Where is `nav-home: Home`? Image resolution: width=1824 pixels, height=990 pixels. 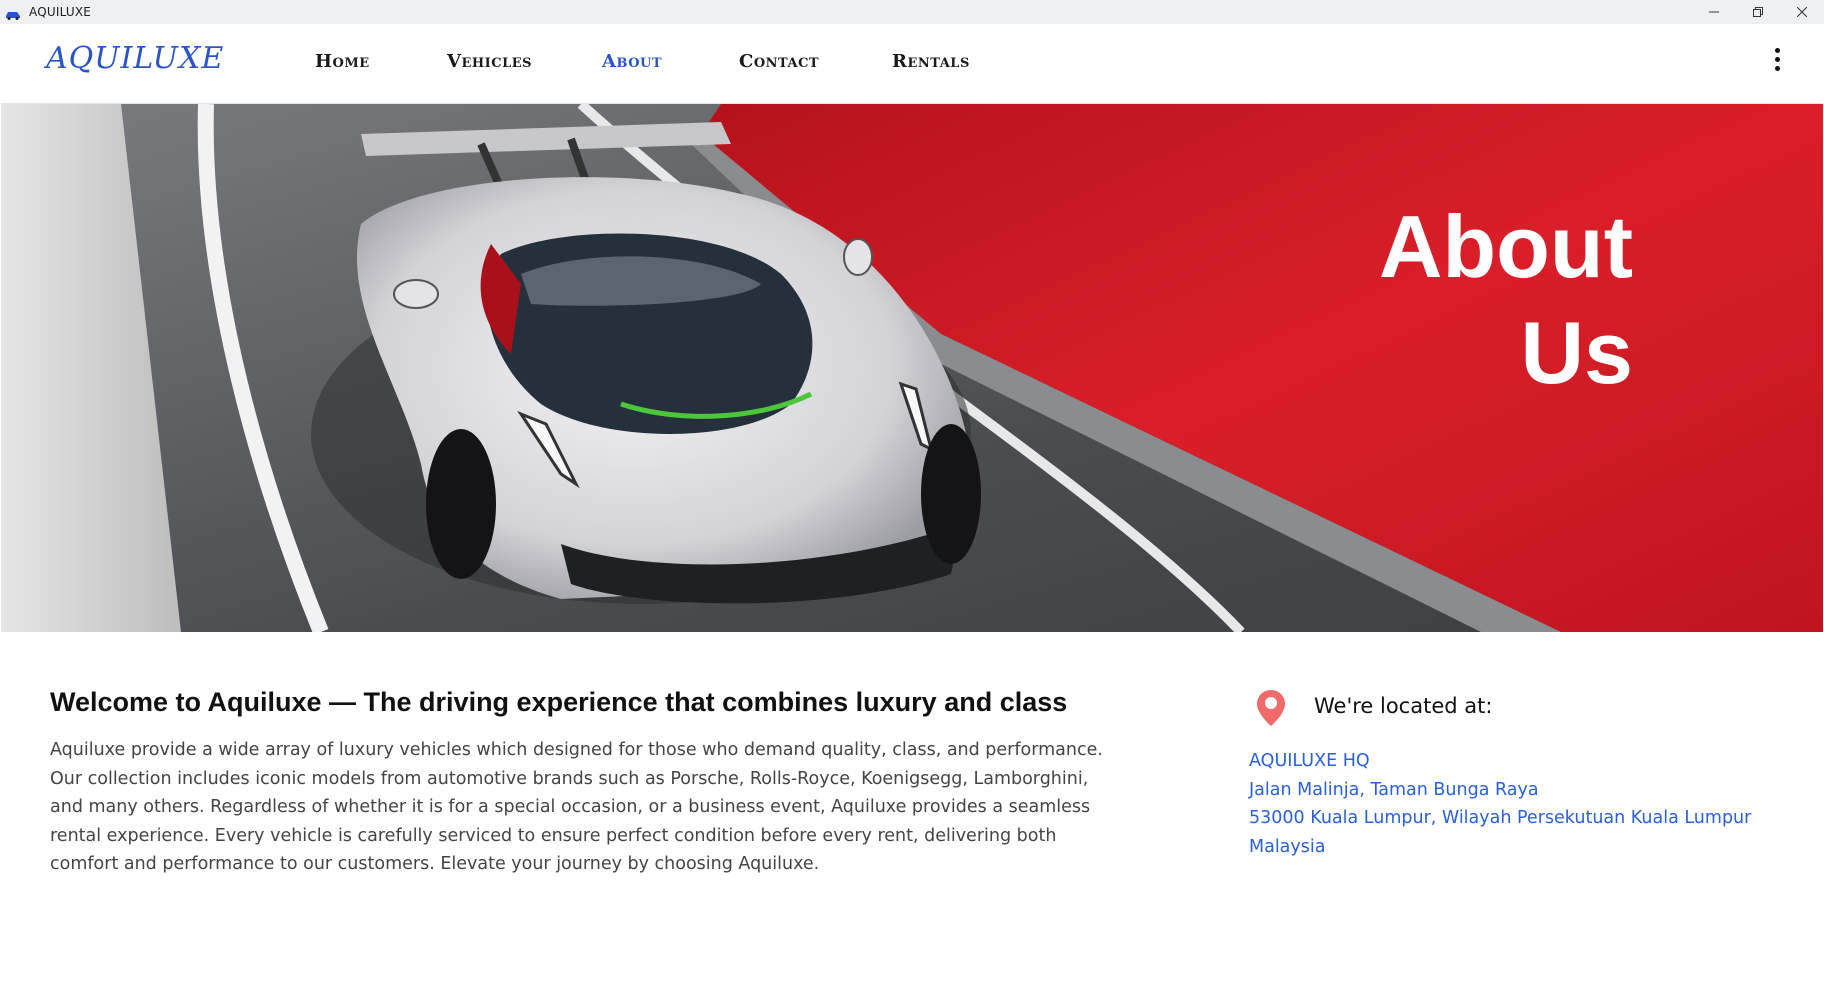 nav-home: Home is located at coordinates (342, 61).